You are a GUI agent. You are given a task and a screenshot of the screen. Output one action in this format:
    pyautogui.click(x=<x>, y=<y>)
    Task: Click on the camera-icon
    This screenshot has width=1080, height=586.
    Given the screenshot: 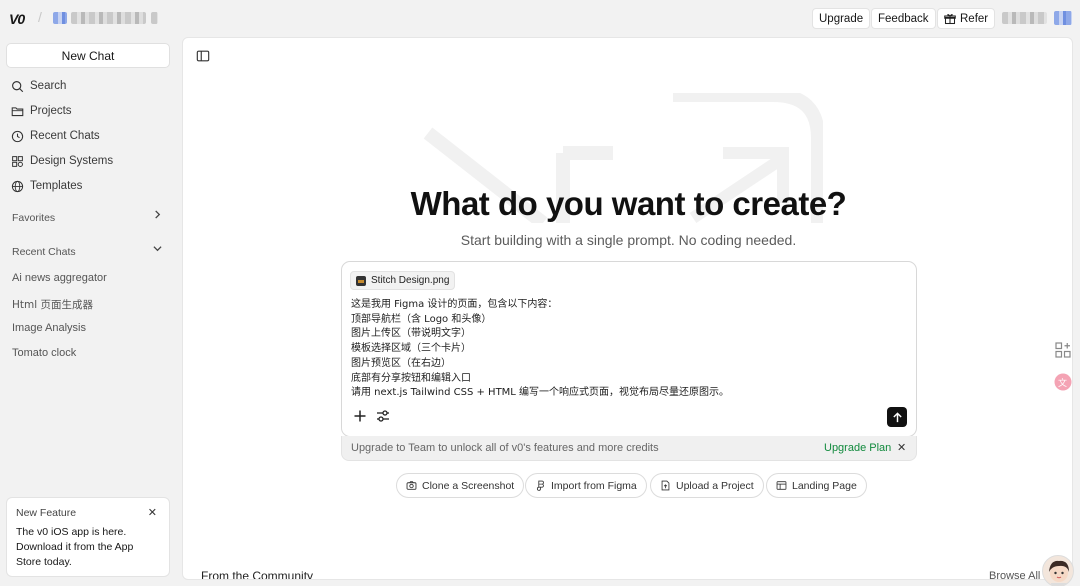 What is the action you would take?
    pyautogui.click(x=411, y=485)
    